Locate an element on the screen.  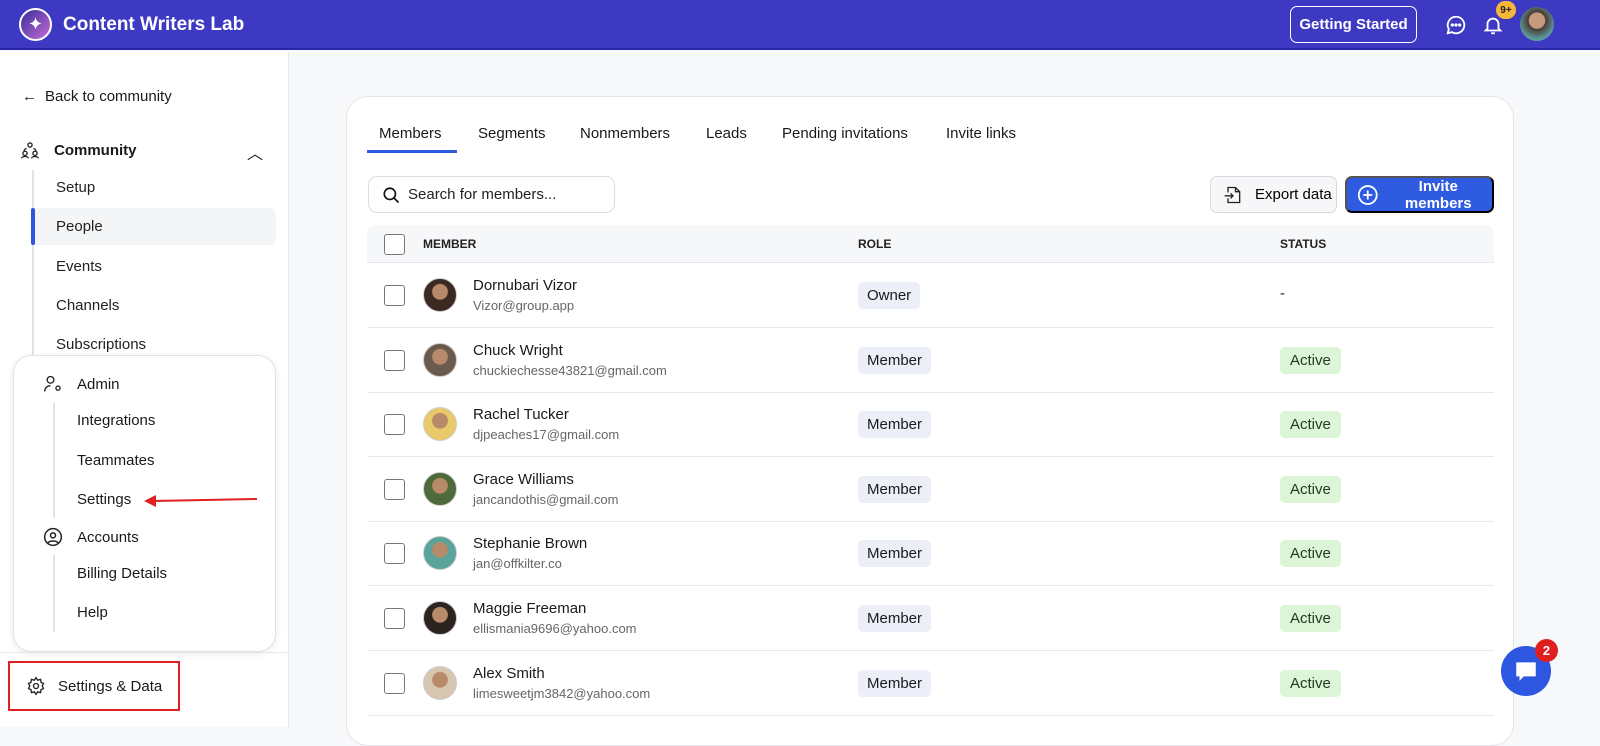
app-title: Content Writers Lab is located at coordinates (154, 24).